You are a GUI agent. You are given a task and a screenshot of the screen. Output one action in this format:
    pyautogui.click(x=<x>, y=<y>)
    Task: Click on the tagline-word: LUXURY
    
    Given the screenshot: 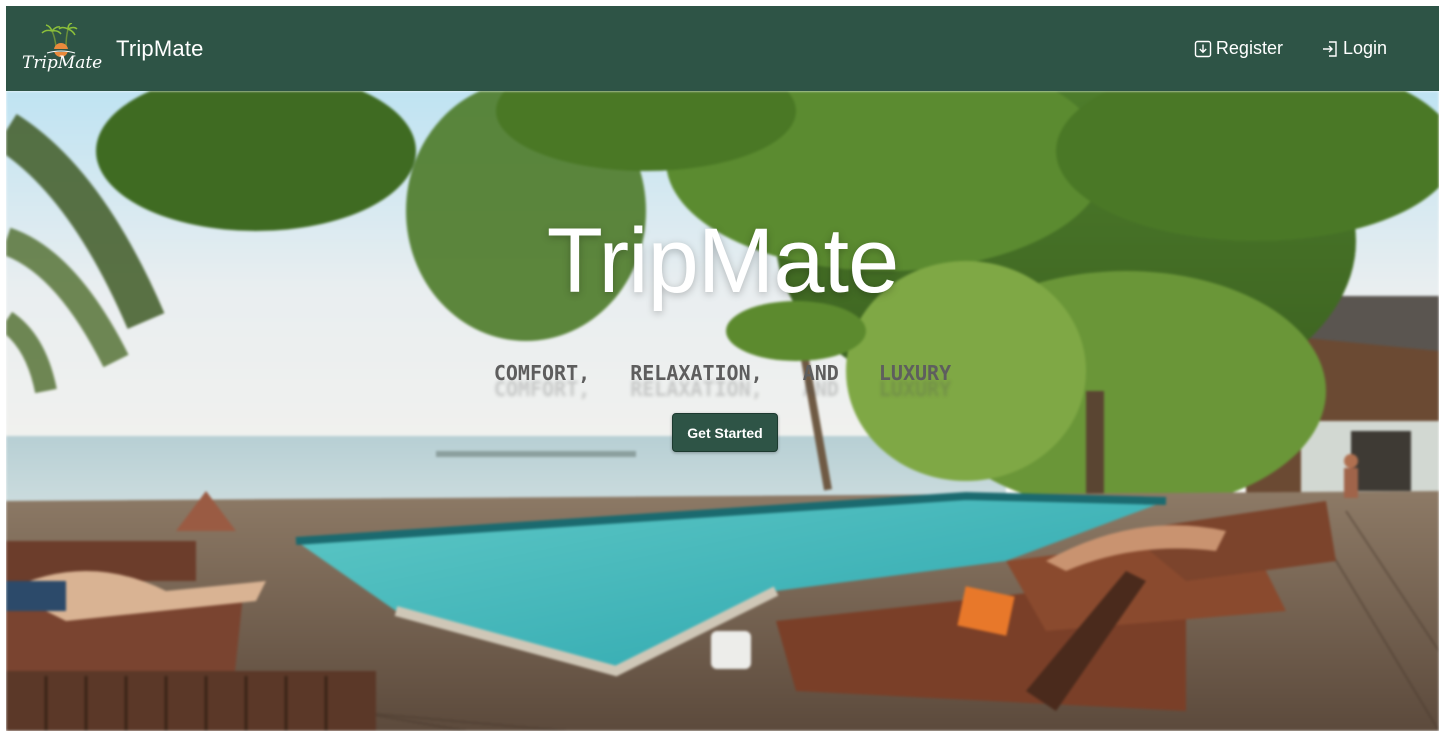 What is the action you would take?
    pyautogui.click(x=915, y=373)
    